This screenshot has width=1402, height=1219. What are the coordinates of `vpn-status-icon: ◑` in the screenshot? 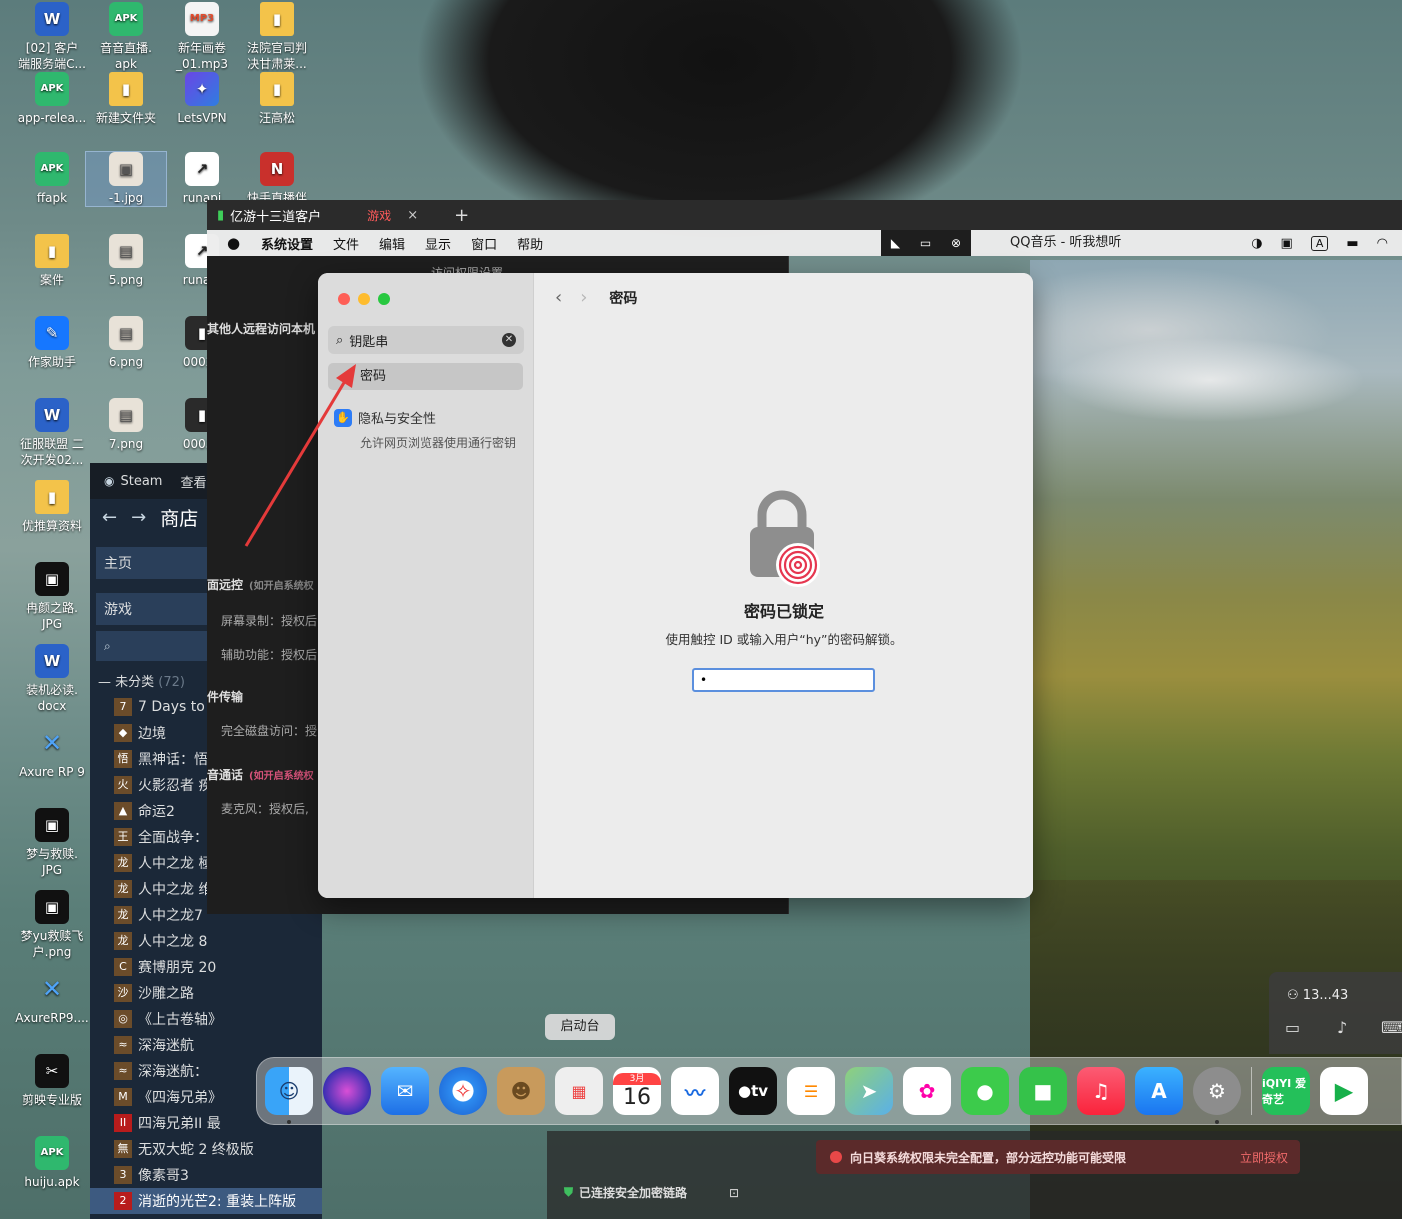 It's located at (1256, 243).